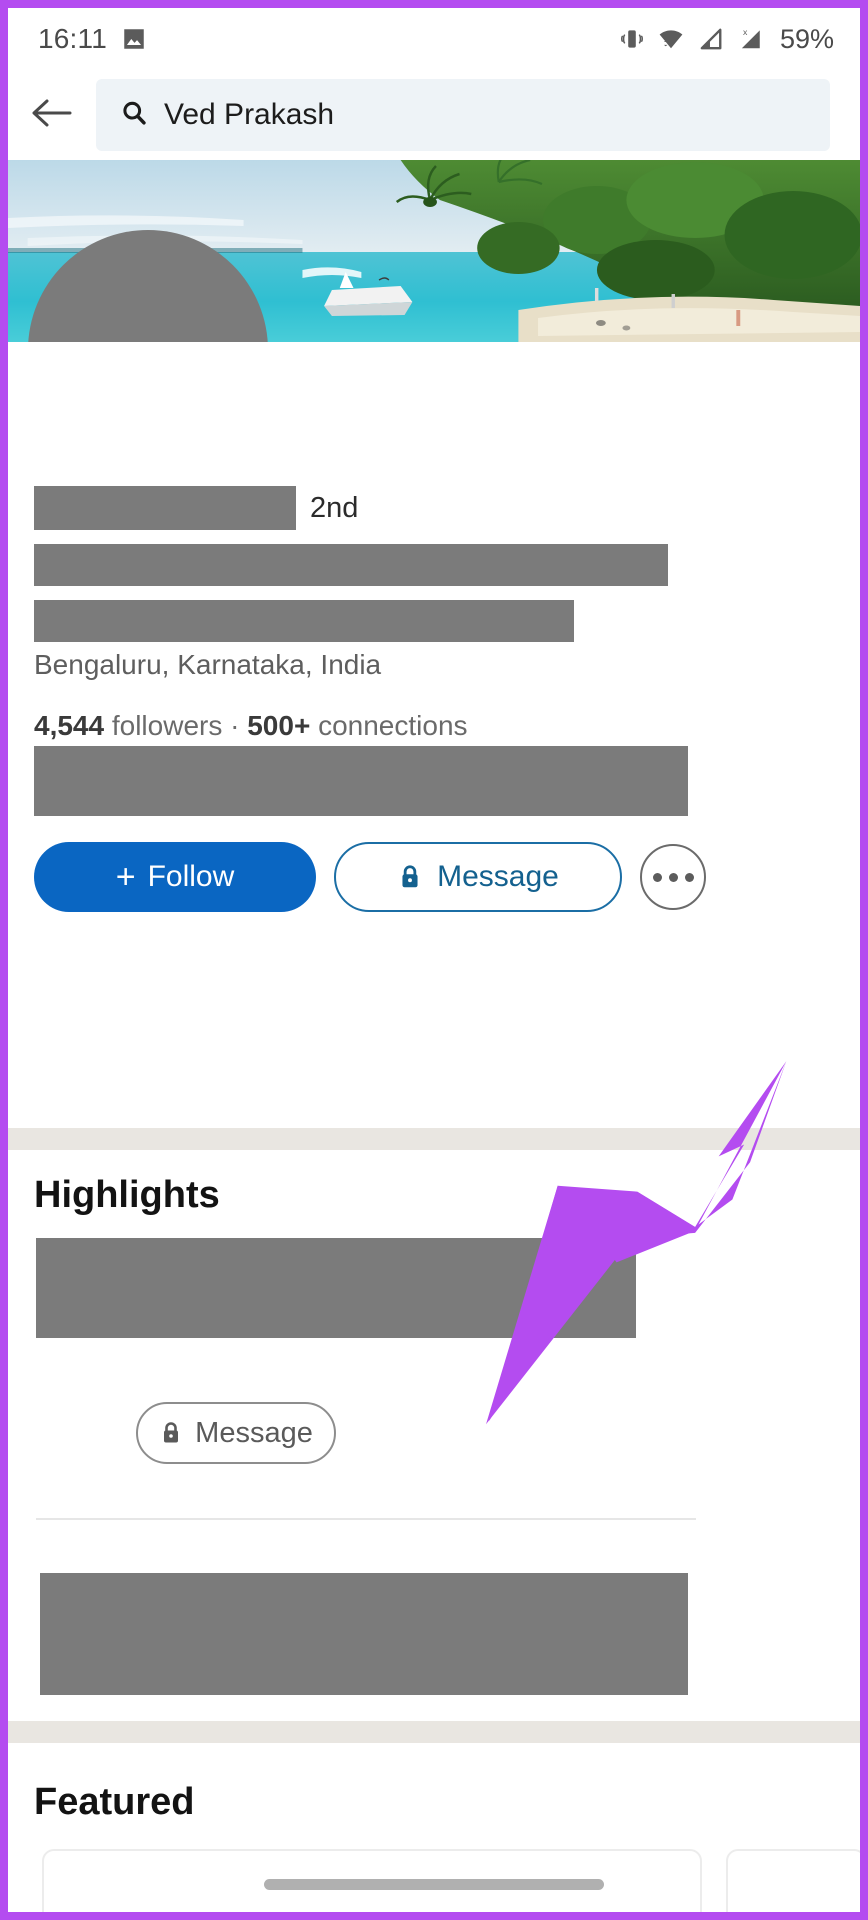  I want to click on highlights-message-button: Message, so click(236, 1433).